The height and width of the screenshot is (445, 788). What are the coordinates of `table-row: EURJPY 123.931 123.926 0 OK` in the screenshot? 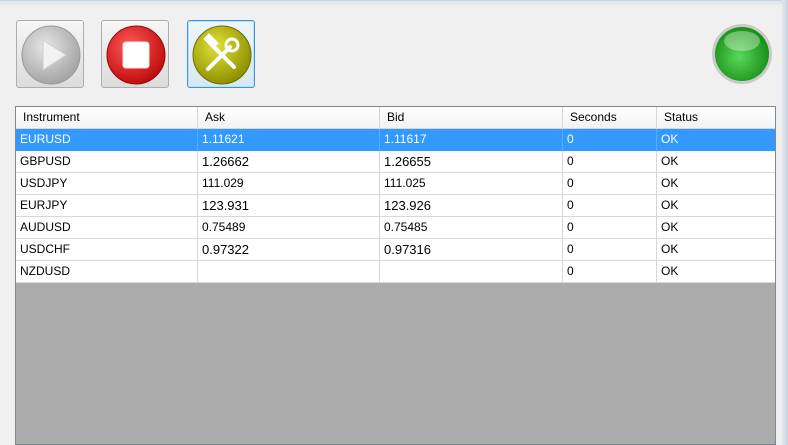 It's located at (395, 206).